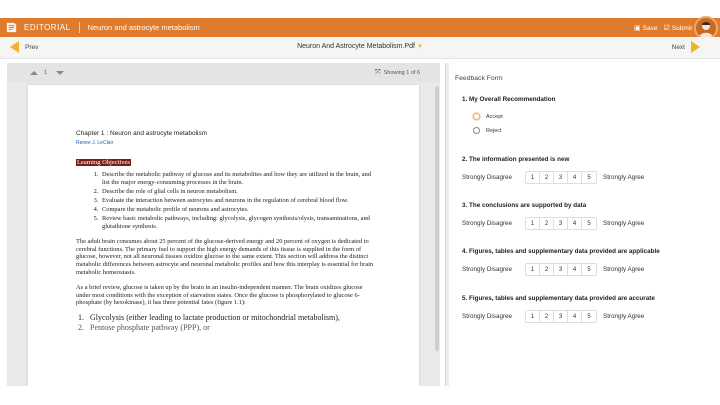 The width and height of the screenshot is (720, 405). What do you see at coordinates (45, 73) in the screenshot?
I see `page-number: 1` at bounding box center [45, 73].